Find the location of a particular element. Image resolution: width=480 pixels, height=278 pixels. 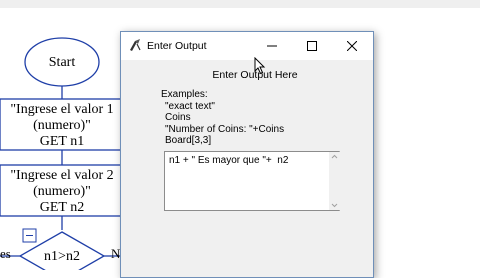

node2-line-2: (numero)" is located at coordinates (62, 191).